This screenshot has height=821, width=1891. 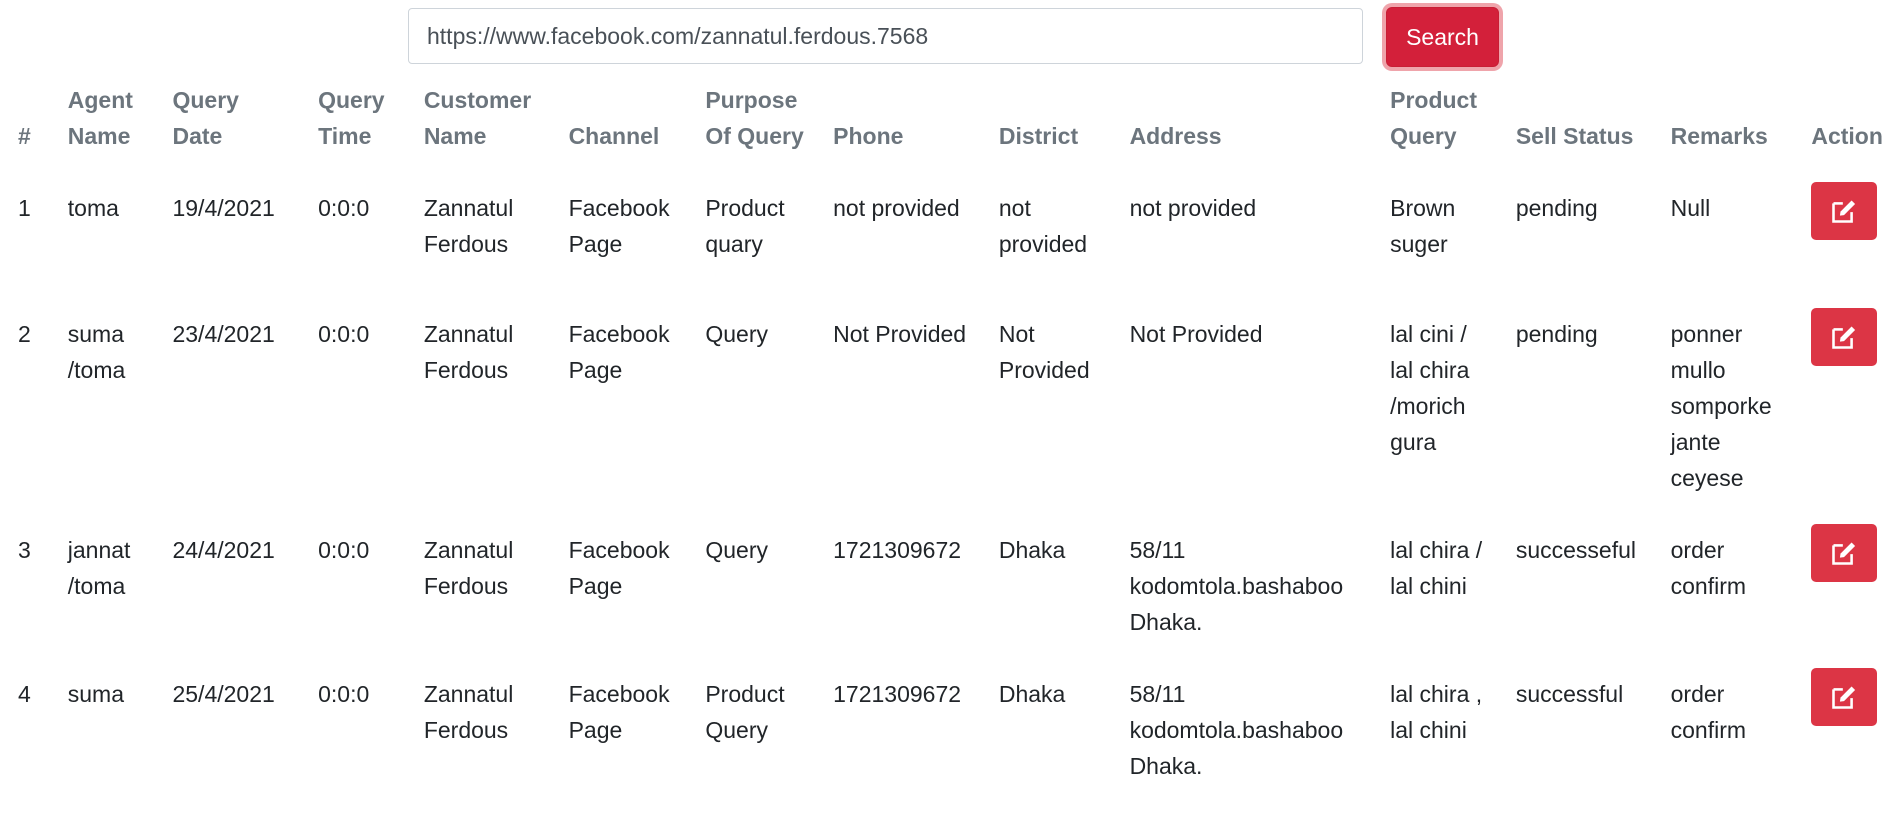 I want to click on header-address: Address, so click(x=1175, y=136).